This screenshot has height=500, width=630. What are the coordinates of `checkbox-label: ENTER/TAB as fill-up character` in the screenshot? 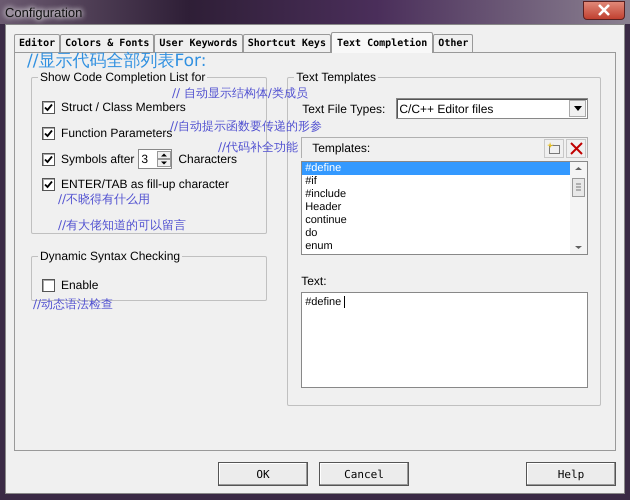 It's located at (145, 184).